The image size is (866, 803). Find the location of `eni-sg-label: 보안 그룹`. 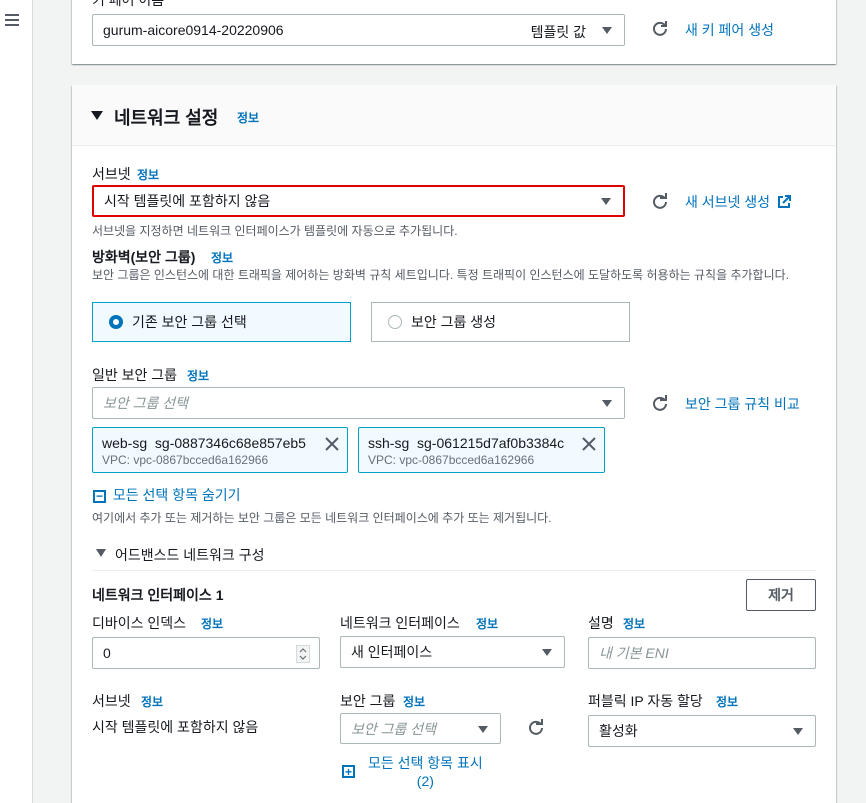

eni-sg-label: 보안 그룹 is located at coordinates (368, 701).